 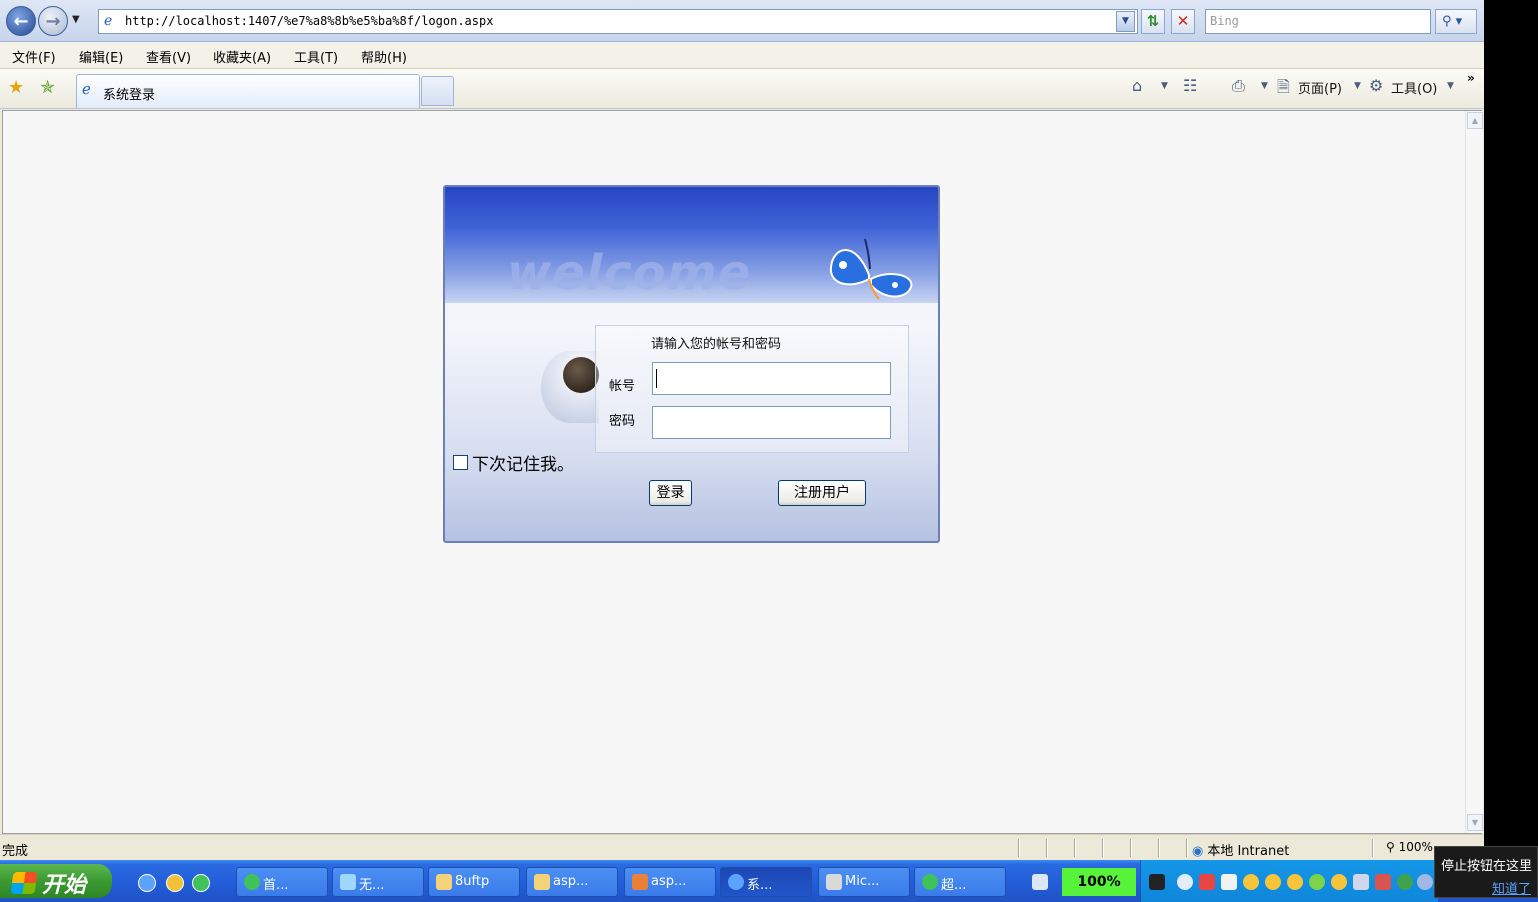 What do you see at coordinates (1283, 86) in the screenshot?
I see `page-icon: 🗎` at bounding box center [1283, 86].